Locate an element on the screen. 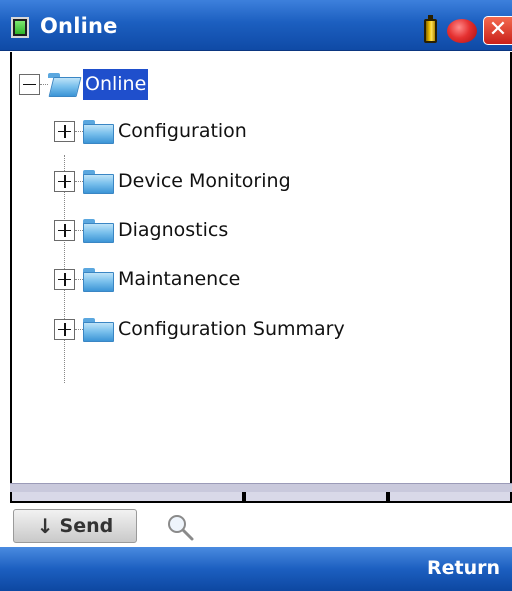  tree-node-maintanence: Maintanence is located at coordinates (147, 279).